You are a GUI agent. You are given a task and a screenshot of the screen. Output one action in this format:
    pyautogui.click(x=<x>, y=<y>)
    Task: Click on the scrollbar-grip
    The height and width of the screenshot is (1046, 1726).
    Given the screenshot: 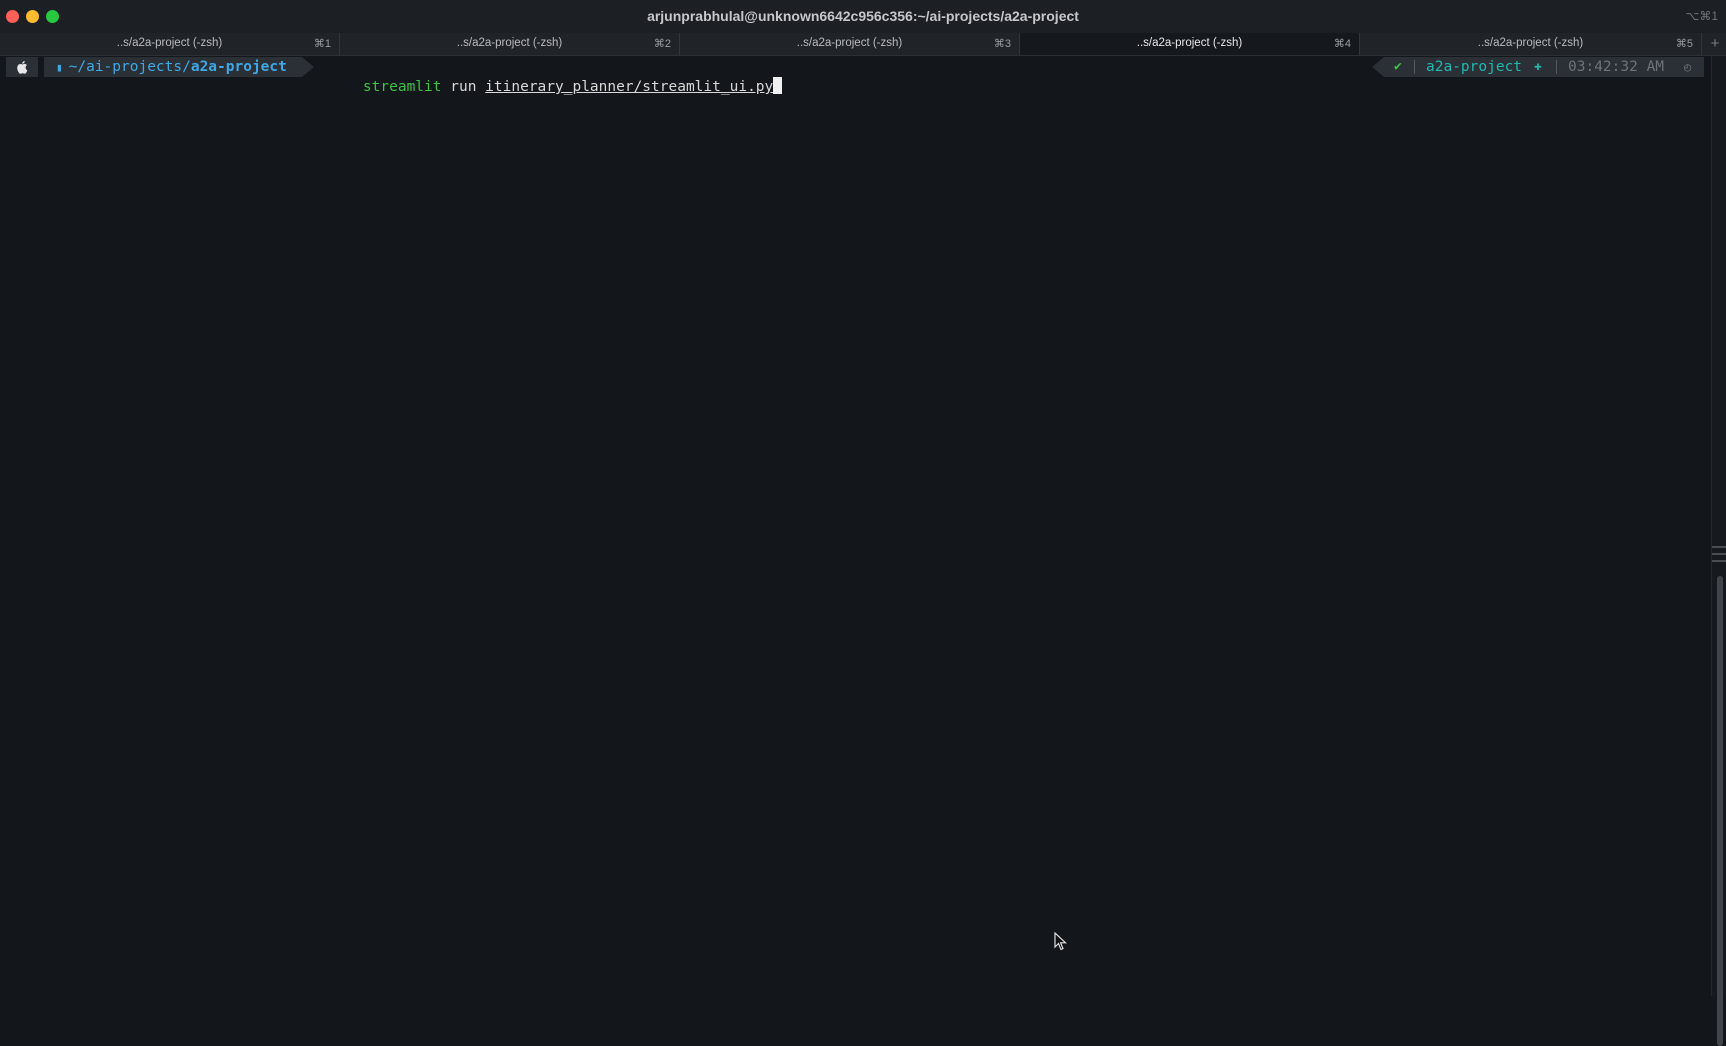 What is the action you would take?
    pyautogui.click(x=1719, y=558)
    